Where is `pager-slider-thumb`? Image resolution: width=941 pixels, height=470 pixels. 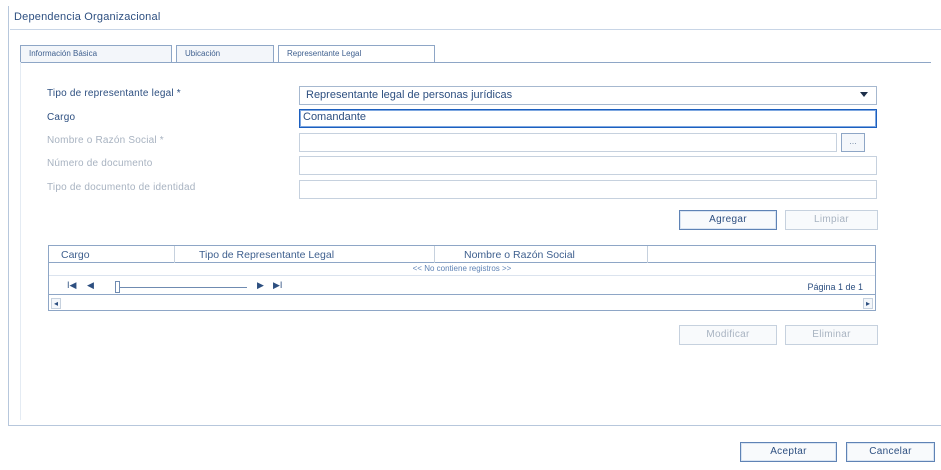
pager-slider-thumb is located at coordinates (117, 287).